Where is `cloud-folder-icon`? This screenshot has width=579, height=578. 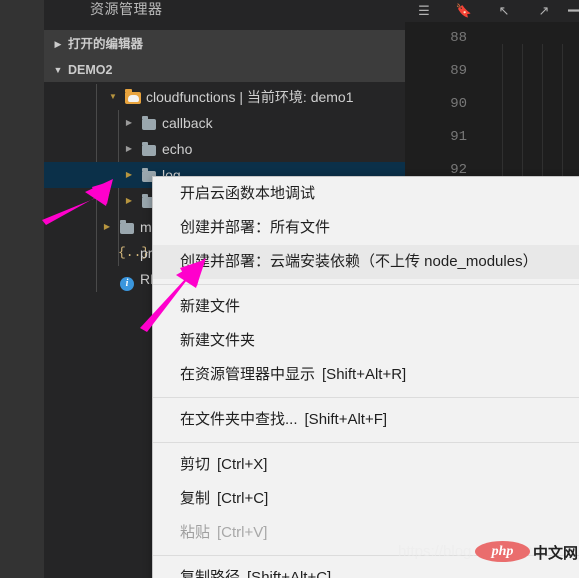 cloud-folder-icon is located at coordinates (133, 97).